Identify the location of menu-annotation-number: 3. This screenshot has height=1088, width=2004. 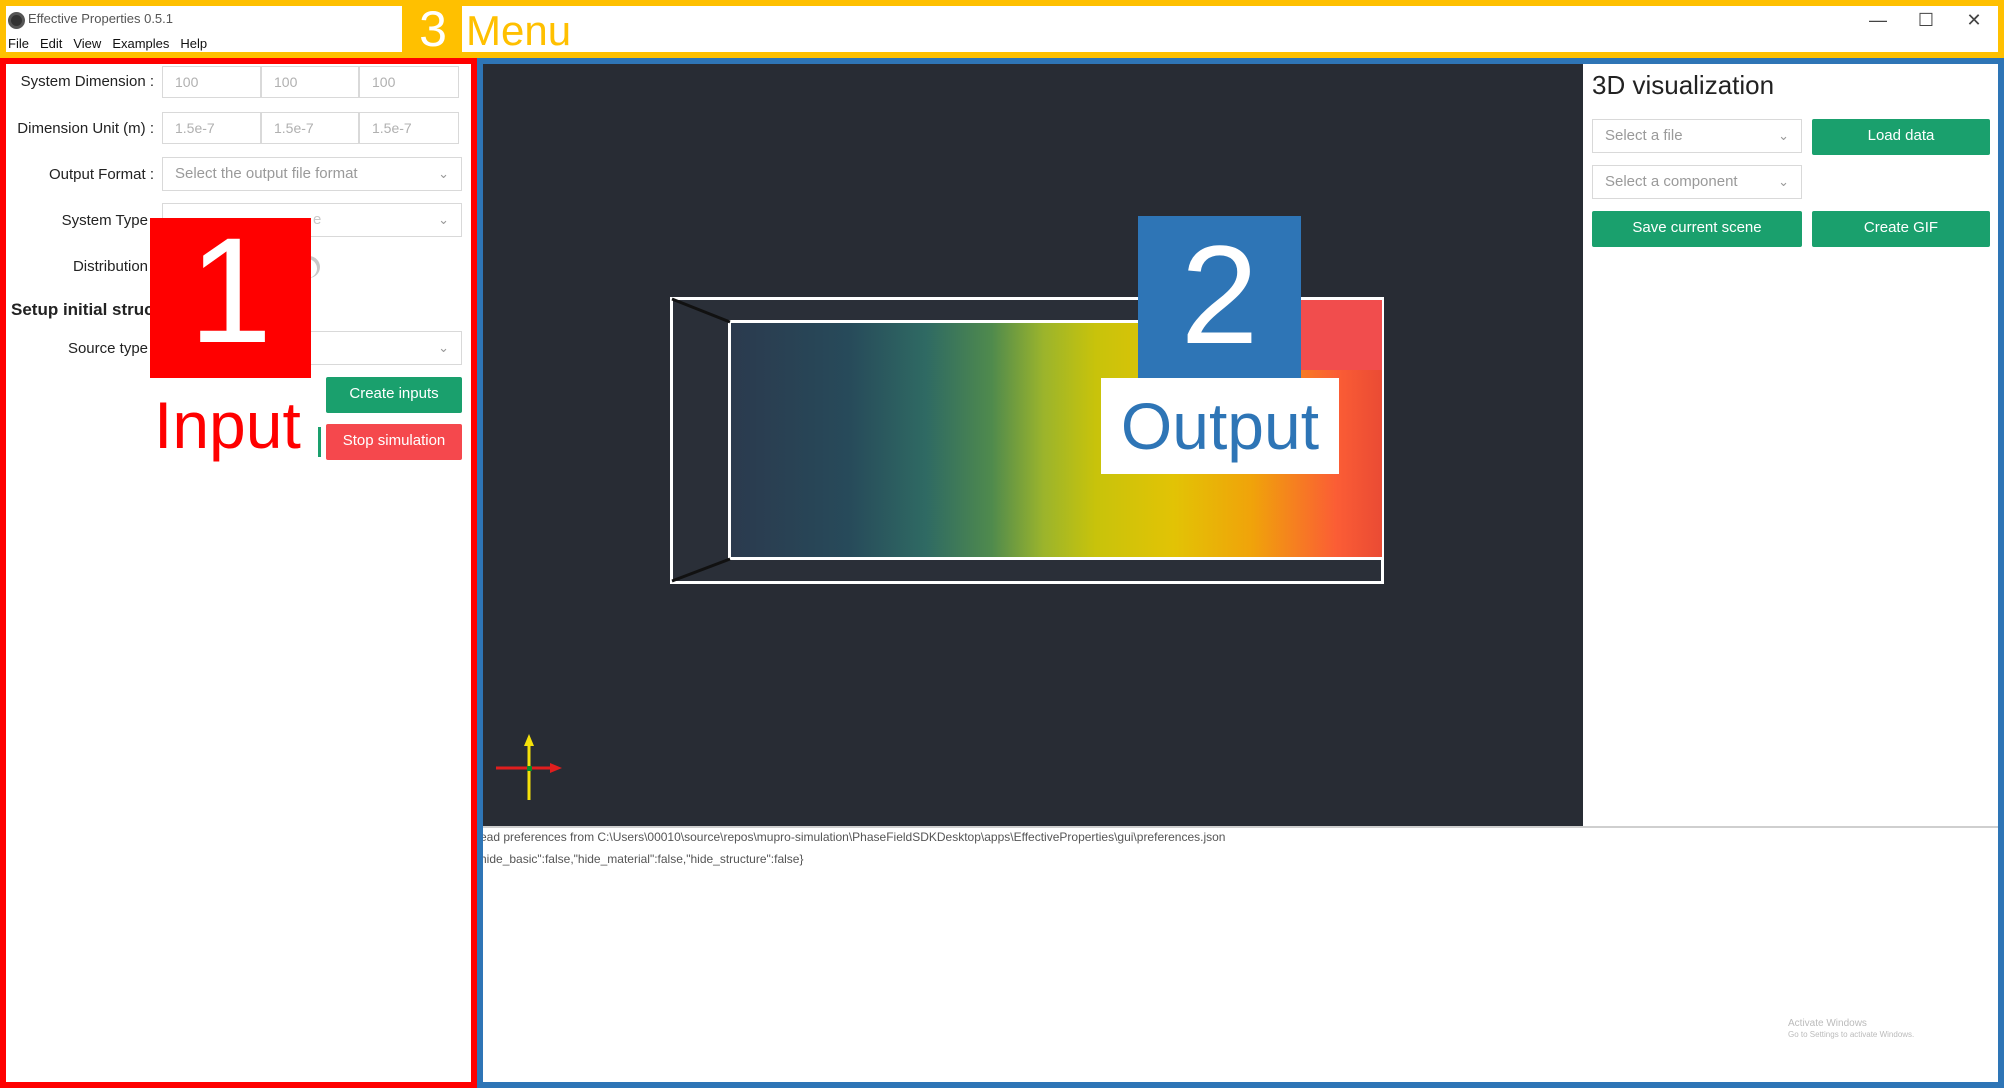
(433, 29).